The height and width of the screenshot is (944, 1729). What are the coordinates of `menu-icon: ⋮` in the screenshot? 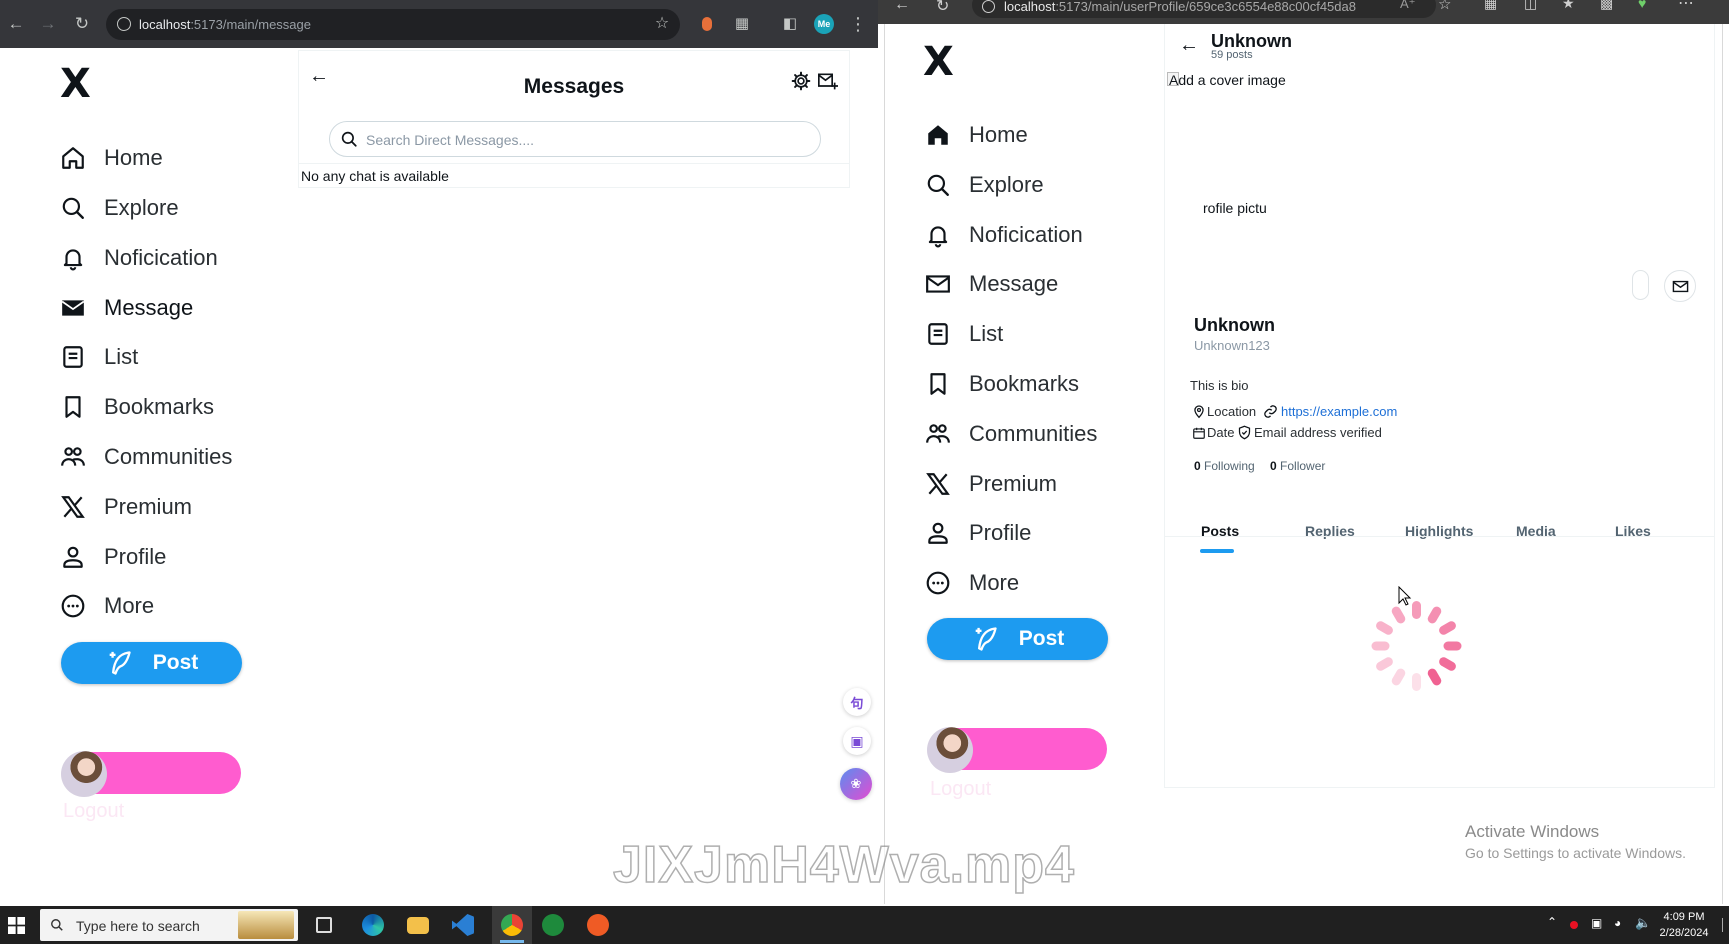 It's located at (858, 24).